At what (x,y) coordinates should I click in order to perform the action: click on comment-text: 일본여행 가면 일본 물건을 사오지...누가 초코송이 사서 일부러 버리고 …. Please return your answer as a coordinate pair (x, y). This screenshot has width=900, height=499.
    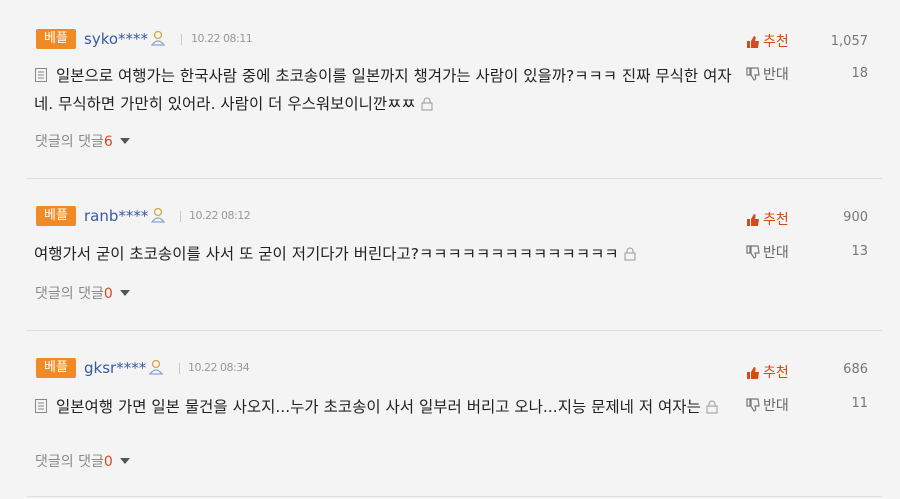
    Looking at the image, I should click on (384, 407).